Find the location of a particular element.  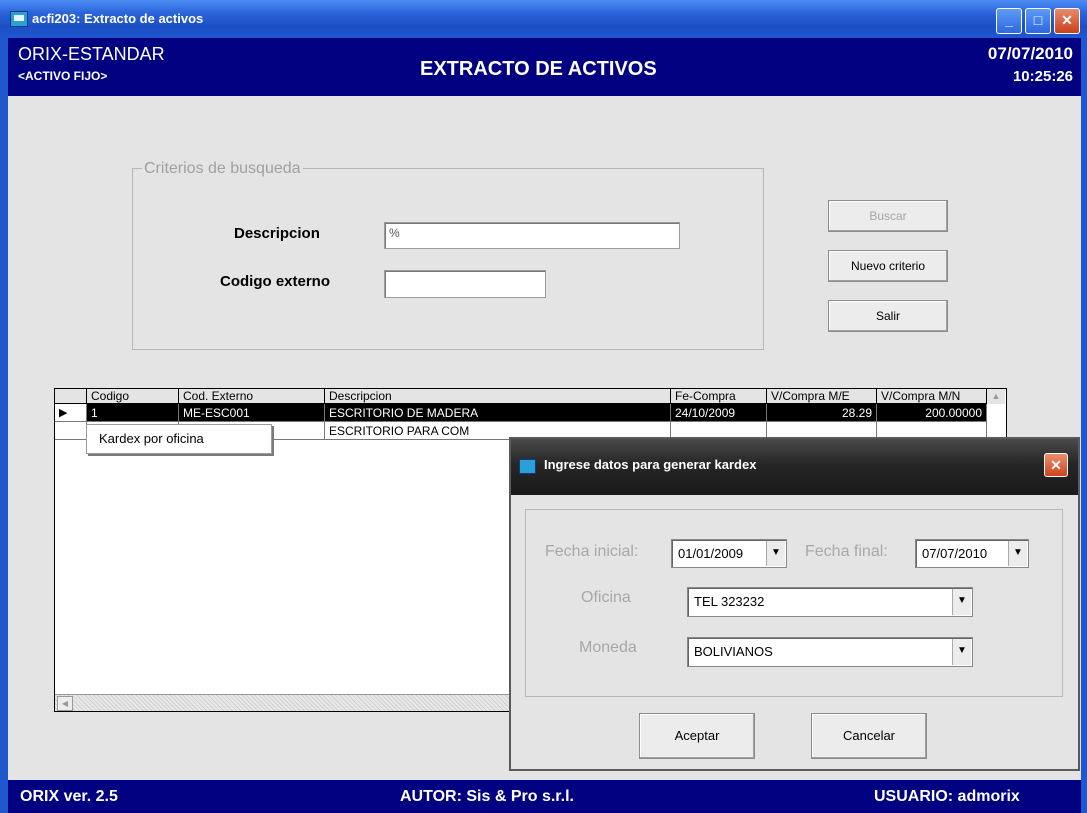

fecha-final-picker: 07/07/2010 ▼ is located at coordinates (972, 553).